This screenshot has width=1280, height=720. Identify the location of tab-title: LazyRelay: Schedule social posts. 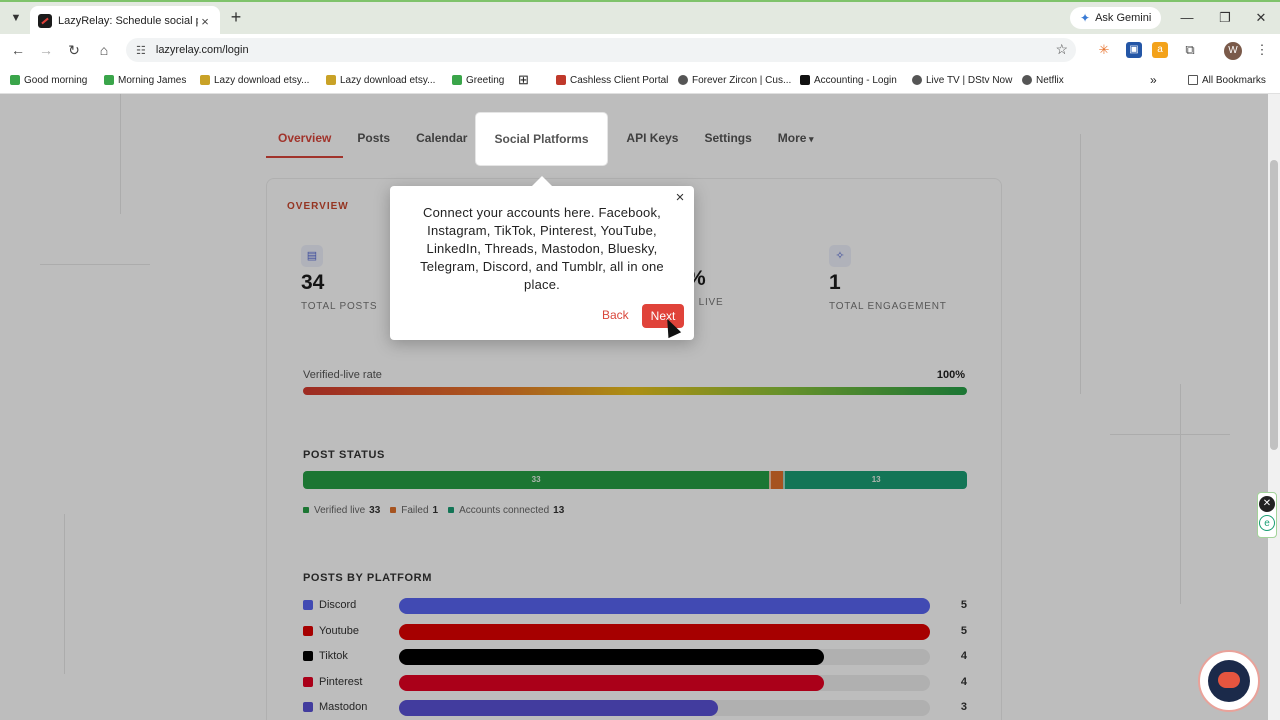
(128, 21).